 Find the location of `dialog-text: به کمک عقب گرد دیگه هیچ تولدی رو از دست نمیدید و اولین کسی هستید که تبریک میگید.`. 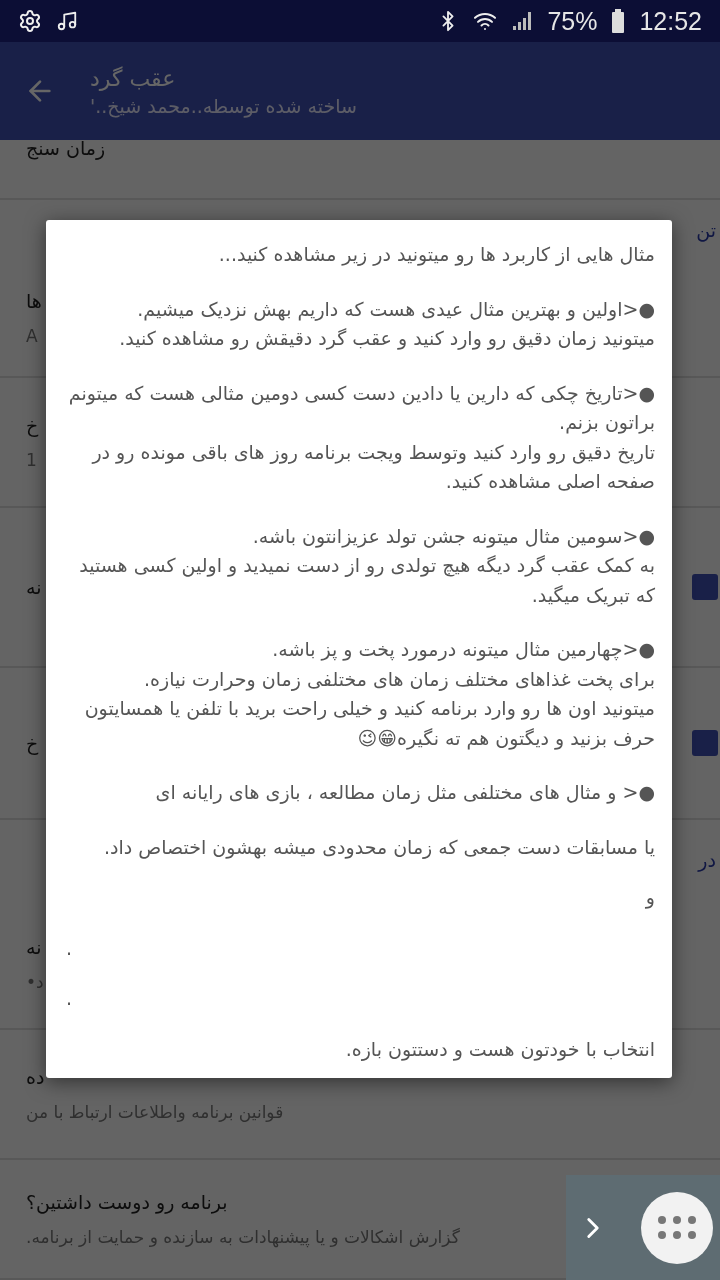

dialog-text: به کمک عقب گرد دیگه هیچ تولدی رو از دست نمیدید و اولین کسی هستید که تبریک میگید. is located at coordinates (366, 581).